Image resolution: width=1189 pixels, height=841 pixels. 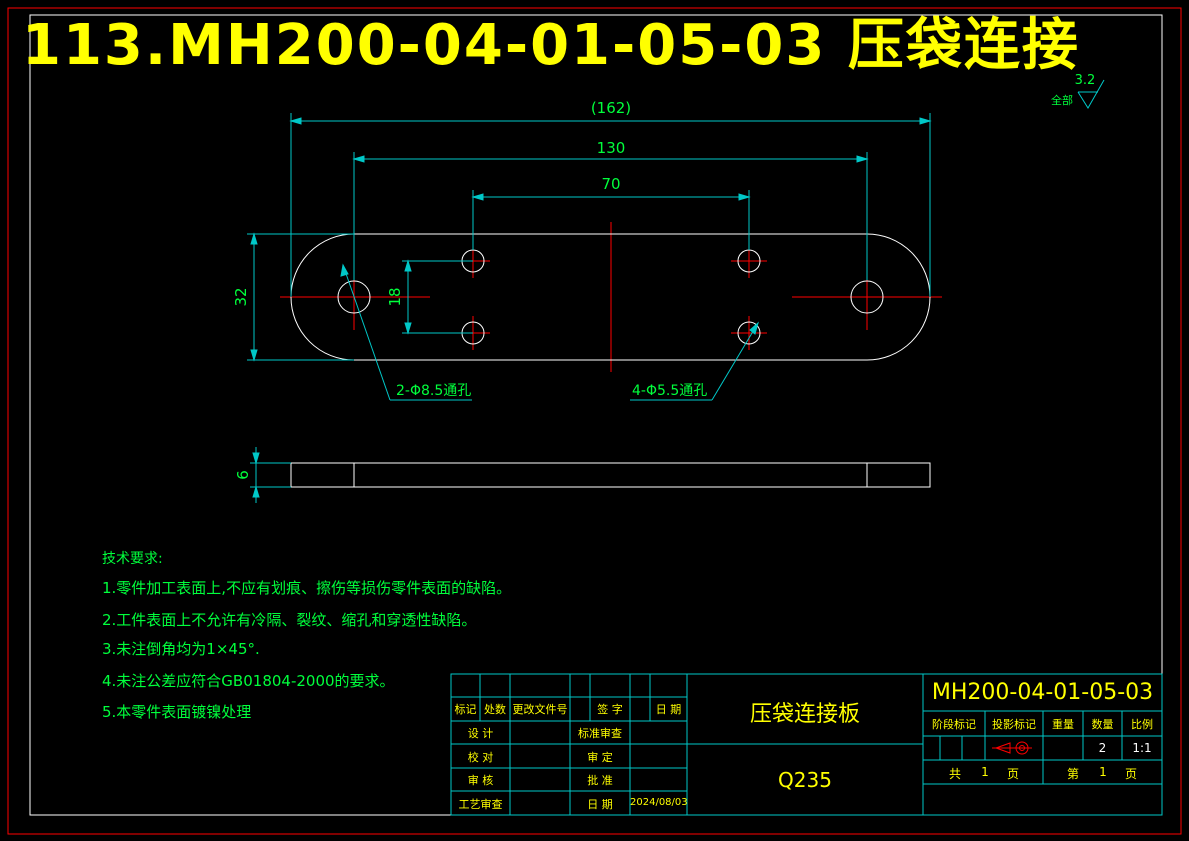 I want to click on dim-18: 18, so click(x=395, y=296).